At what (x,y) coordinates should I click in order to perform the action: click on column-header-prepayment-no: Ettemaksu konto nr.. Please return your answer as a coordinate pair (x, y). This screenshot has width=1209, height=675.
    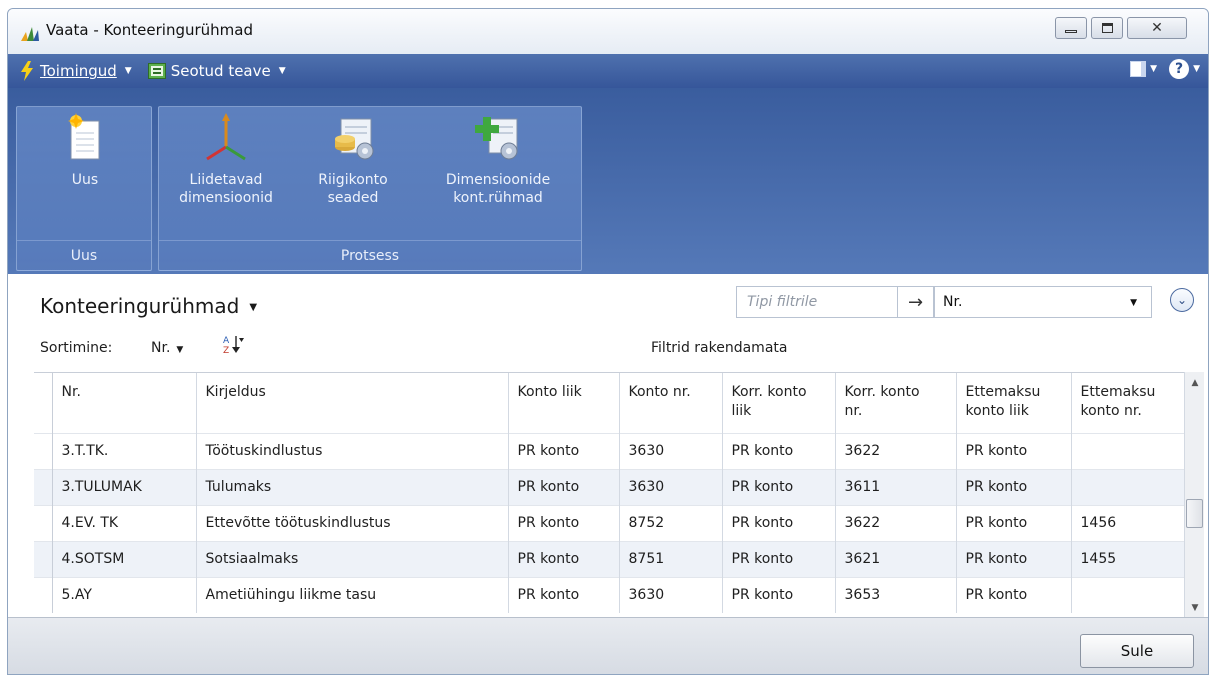
    Looking at the image, I should click on (1128, 403).